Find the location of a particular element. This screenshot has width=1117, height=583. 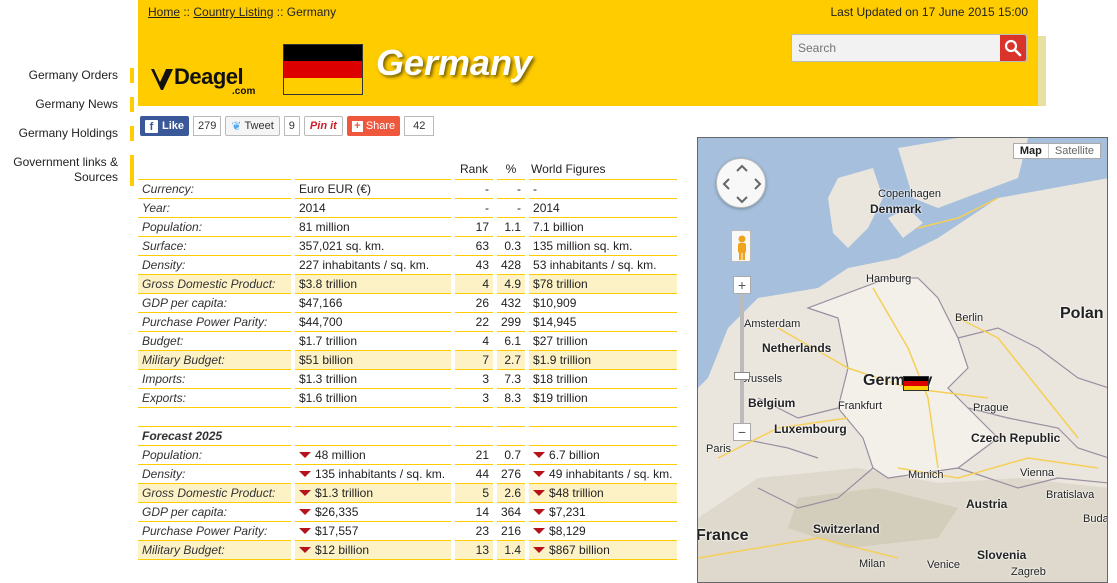

row-rank: 43 is located at coordinates (475, 265).